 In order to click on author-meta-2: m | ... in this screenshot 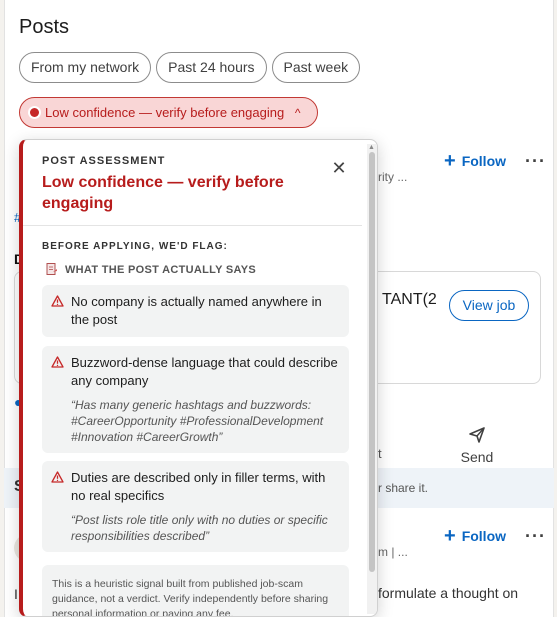, I will do `click(393, 552)`.